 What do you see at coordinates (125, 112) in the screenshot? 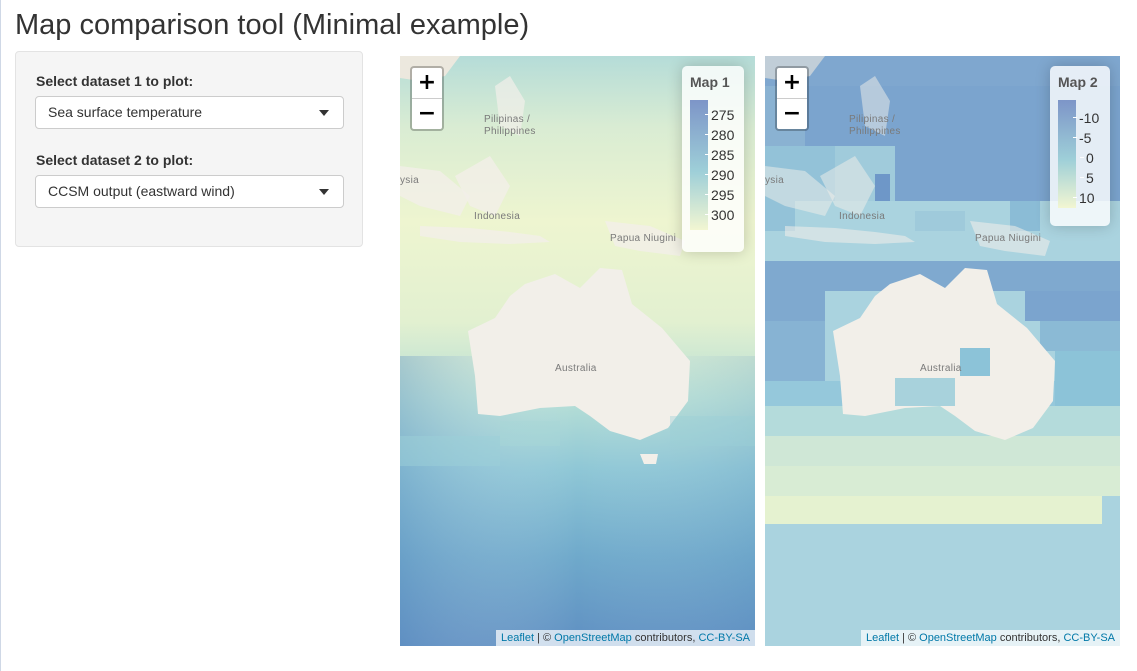
I see `dataset1-selected-value: Sea surface temperature` at bounding box center [125, 112].